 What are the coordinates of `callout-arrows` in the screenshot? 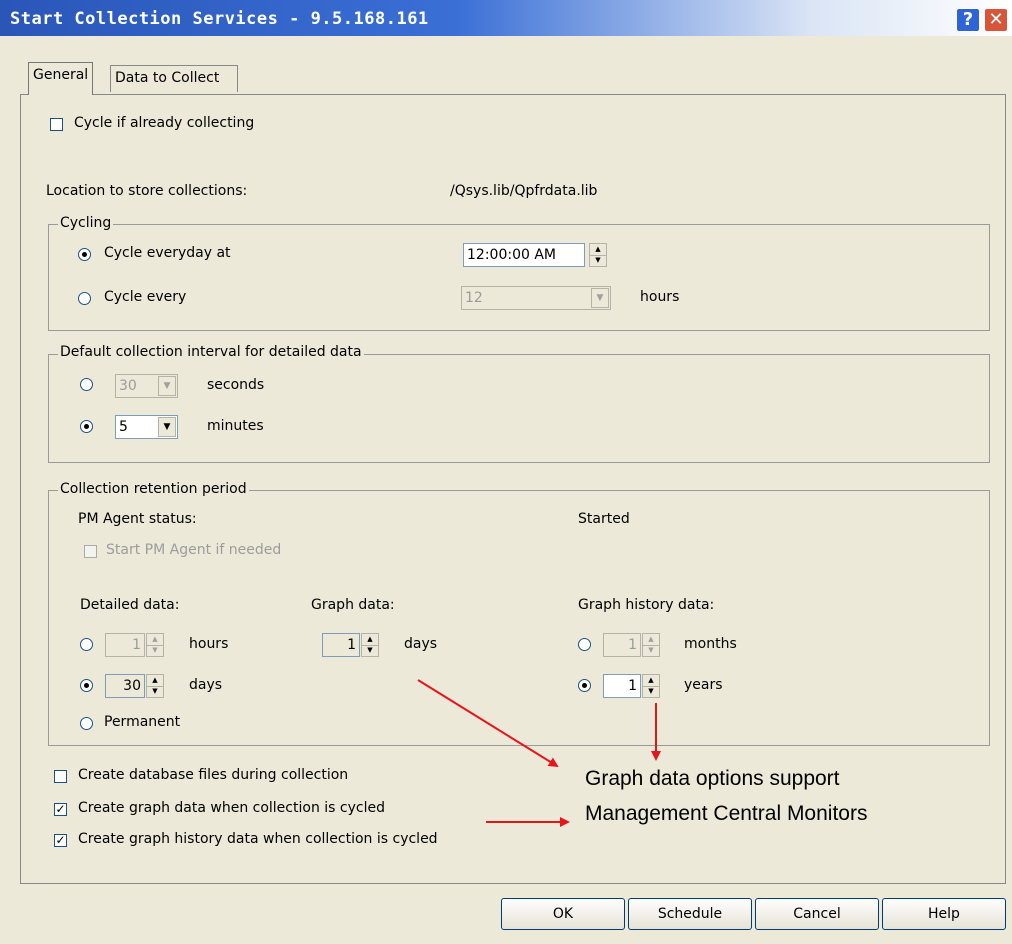 It's located at (539, 753).